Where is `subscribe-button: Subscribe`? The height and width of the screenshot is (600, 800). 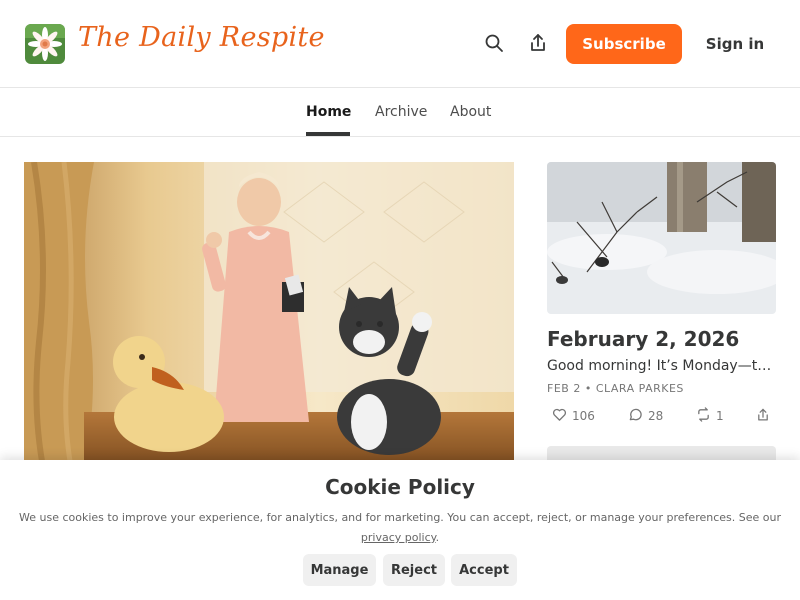 subscribe-button: Subscribe is located at coordinates (624, 44).